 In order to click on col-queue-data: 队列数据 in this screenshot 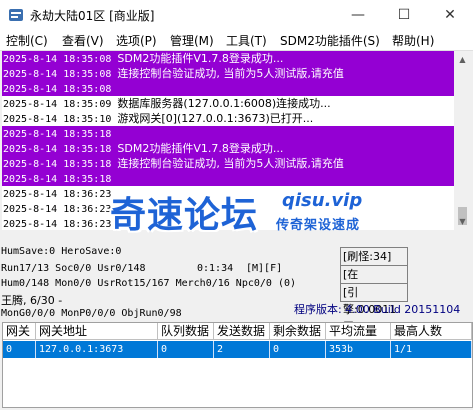, I will do `click(186, 331)`.